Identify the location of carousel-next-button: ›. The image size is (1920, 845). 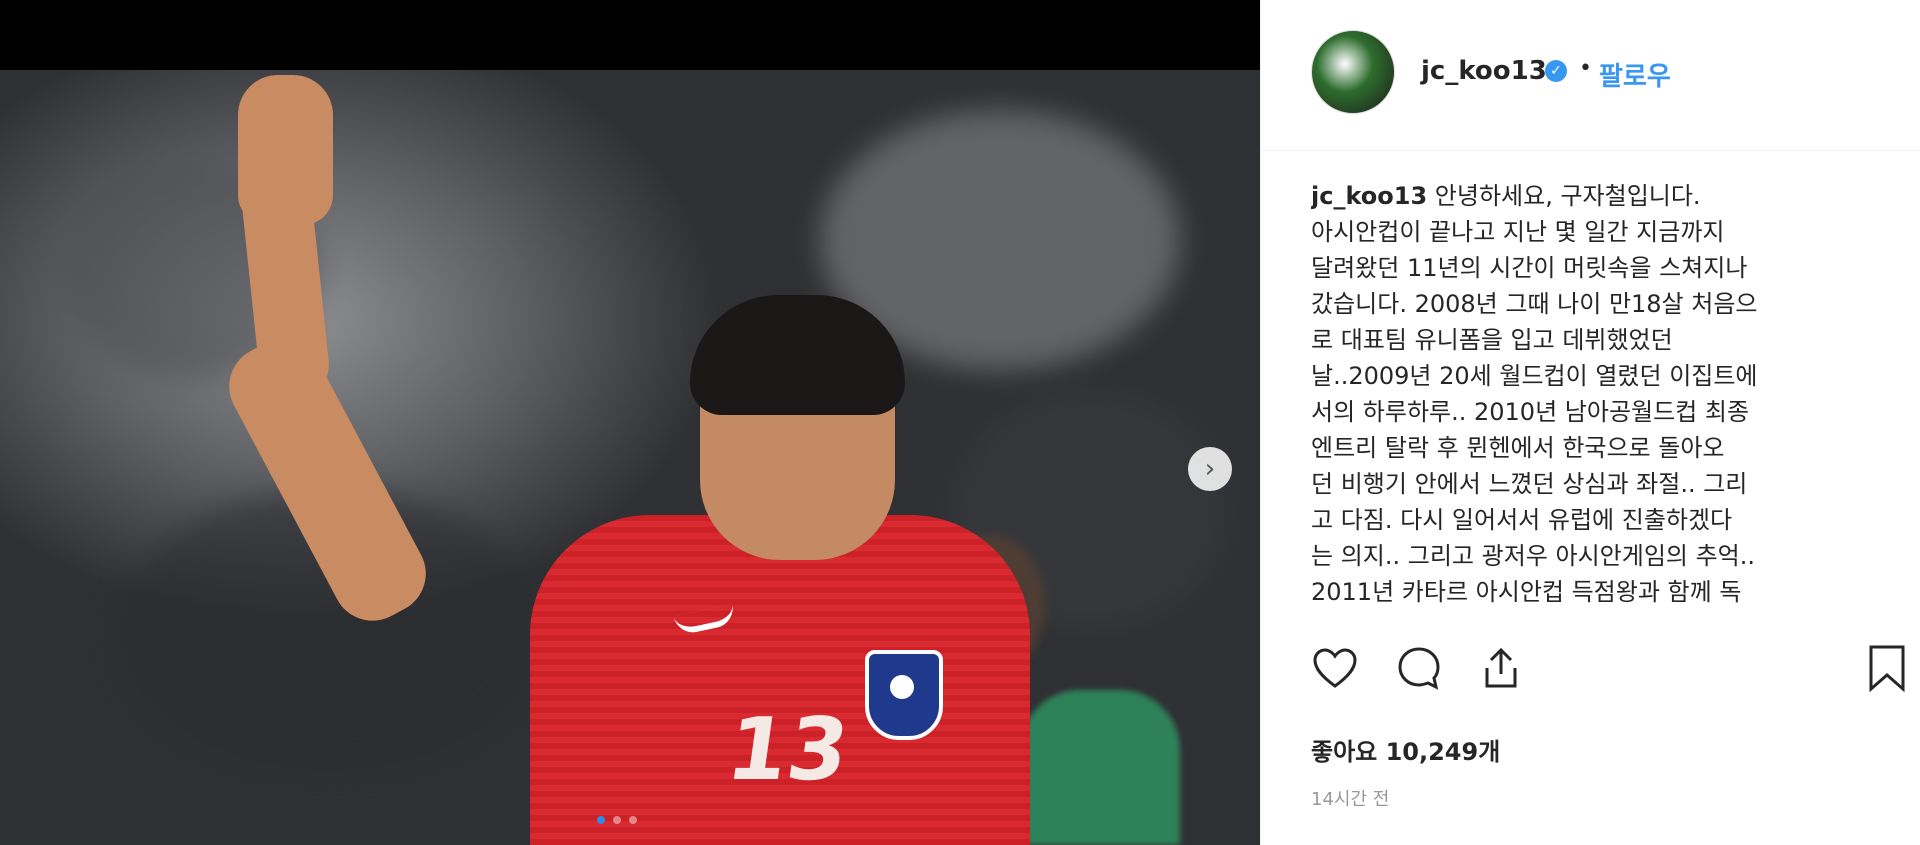
(1210, 469).